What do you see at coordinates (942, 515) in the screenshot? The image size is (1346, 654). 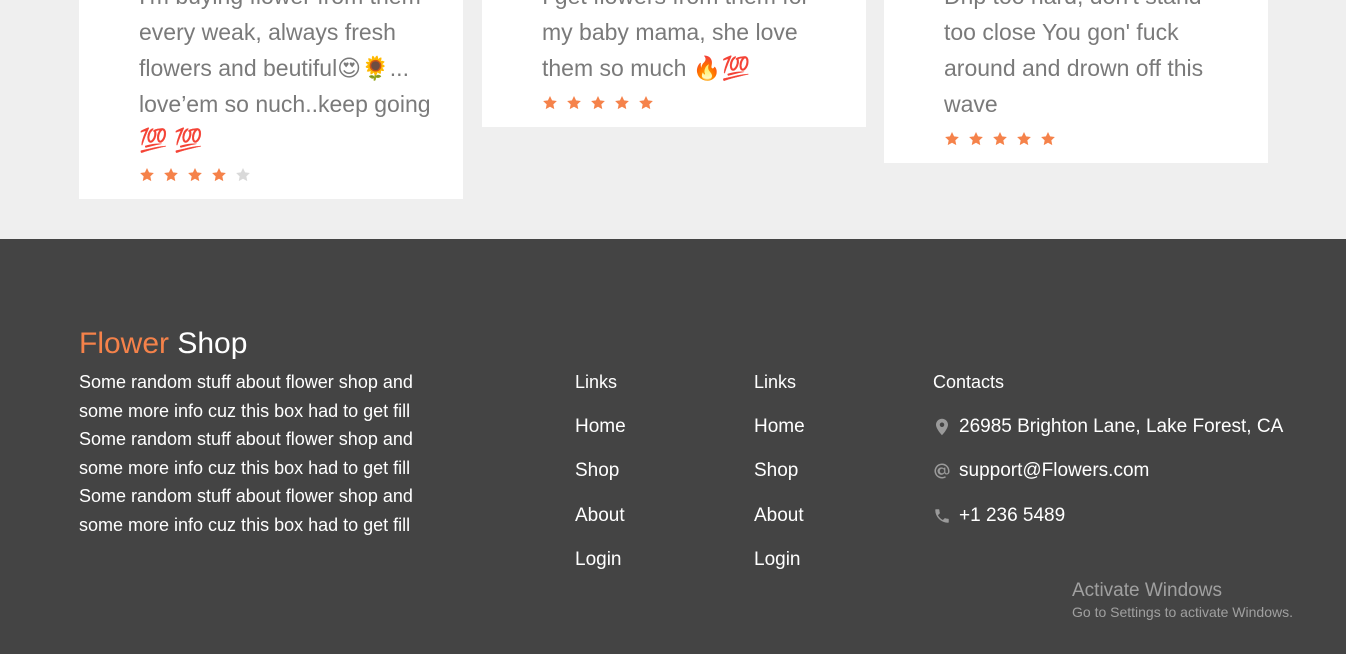 I see `phone-icon` at bounding box center [942, 515].